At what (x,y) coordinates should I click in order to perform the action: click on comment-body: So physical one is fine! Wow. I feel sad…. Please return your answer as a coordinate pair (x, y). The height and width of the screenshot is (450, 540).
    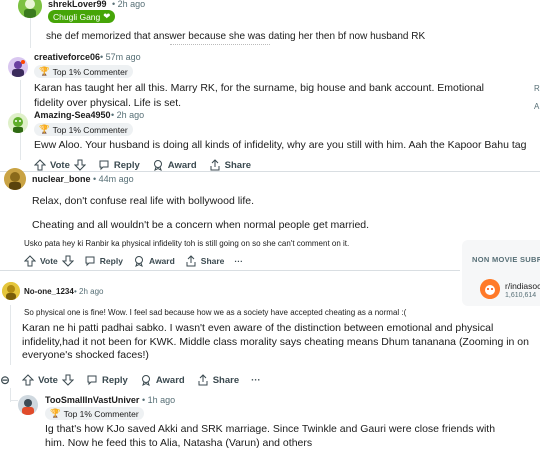
    Looking at the image, I should click on (215, 312).